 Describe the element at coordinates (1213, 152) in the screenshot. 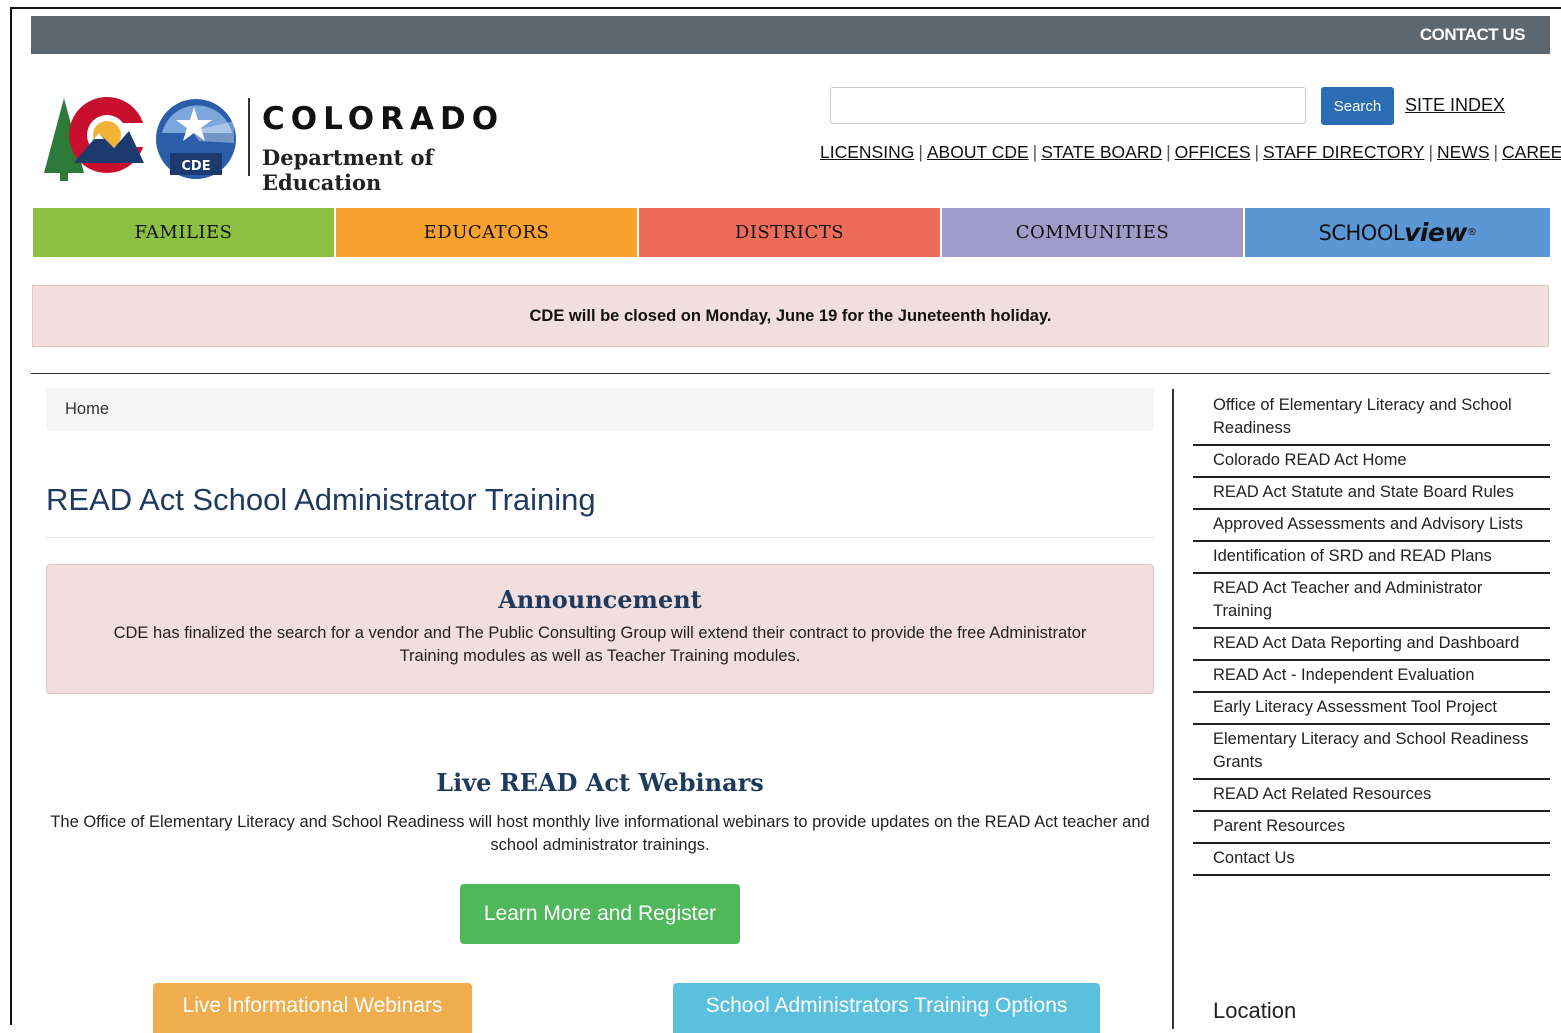

I see `offices-link: OFFICES` at that location.